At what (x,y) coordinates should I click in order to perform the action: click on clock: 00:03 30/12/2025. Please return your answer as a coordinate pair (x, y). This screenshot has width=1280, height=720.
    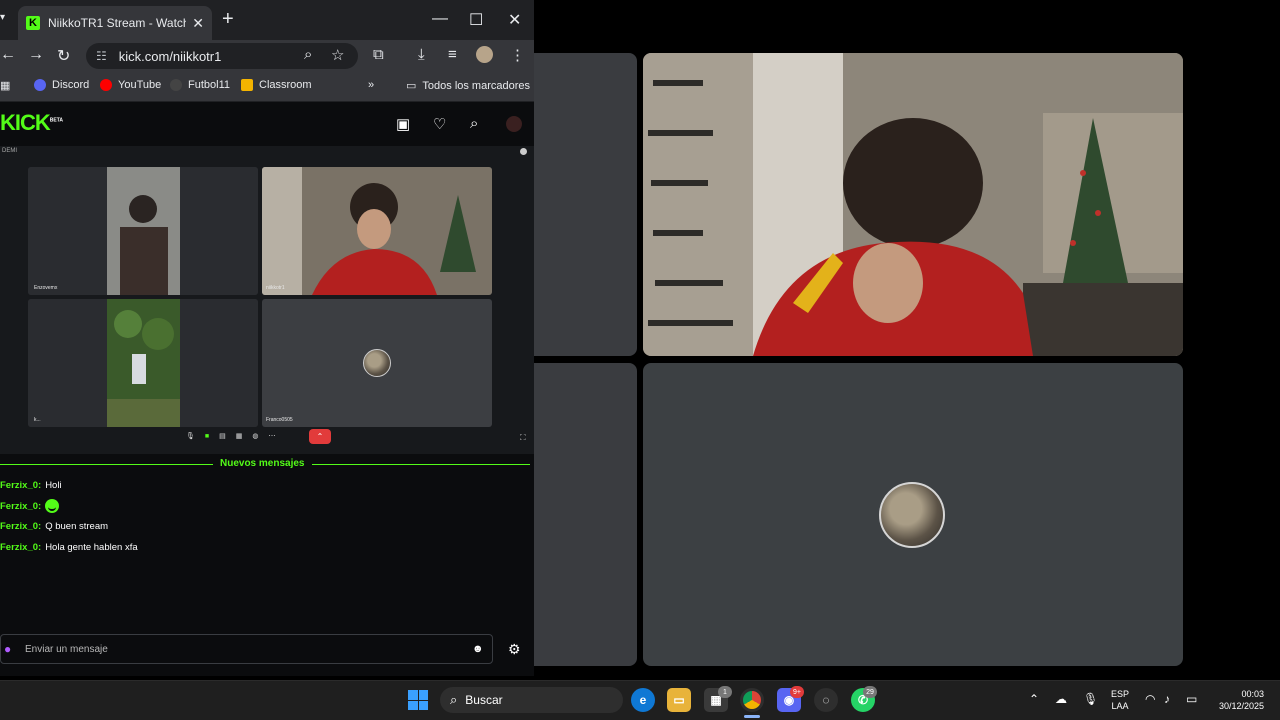
    Looking at the image, I should click on (1238, 700).